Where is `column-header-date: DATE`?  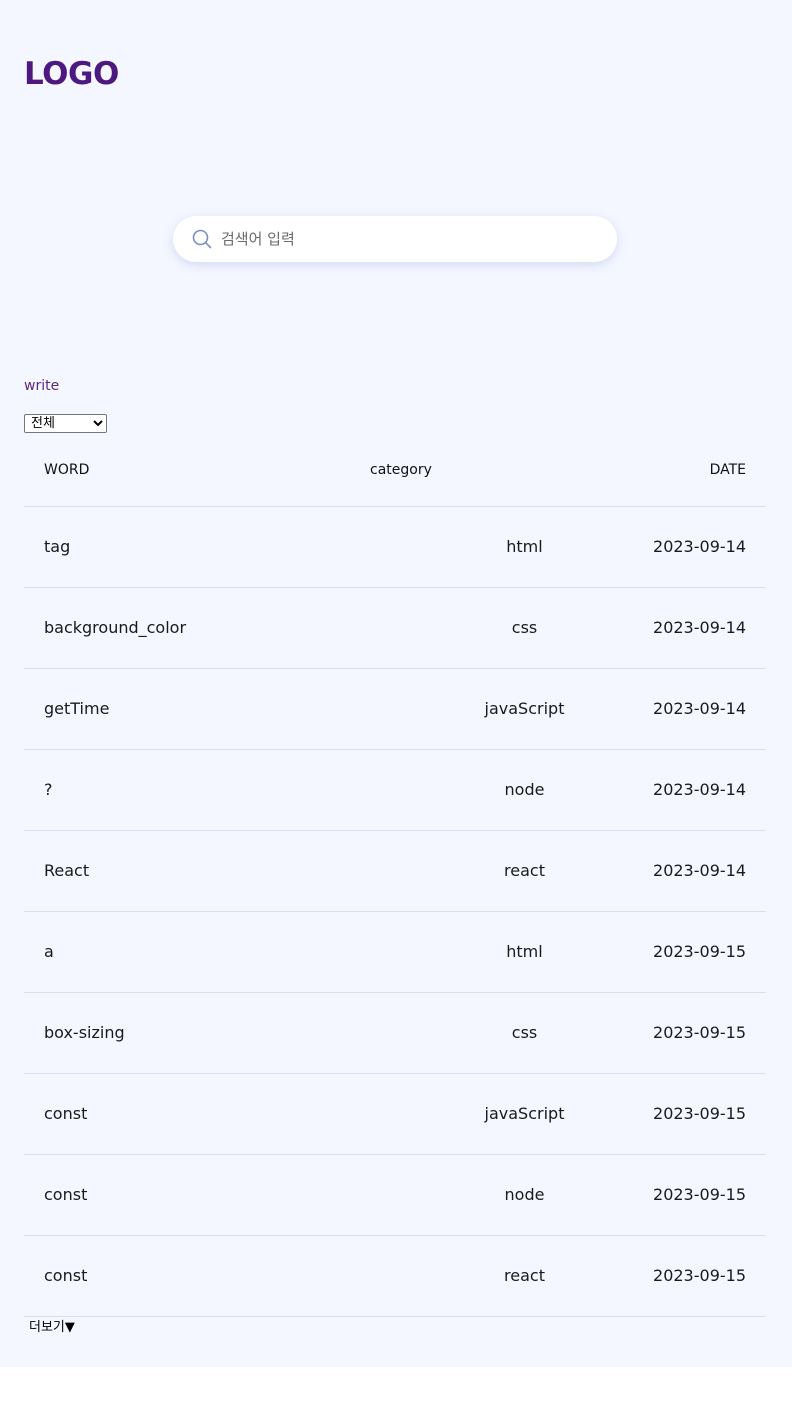
column-header-date: DATE is located at coordinates (727, 470).